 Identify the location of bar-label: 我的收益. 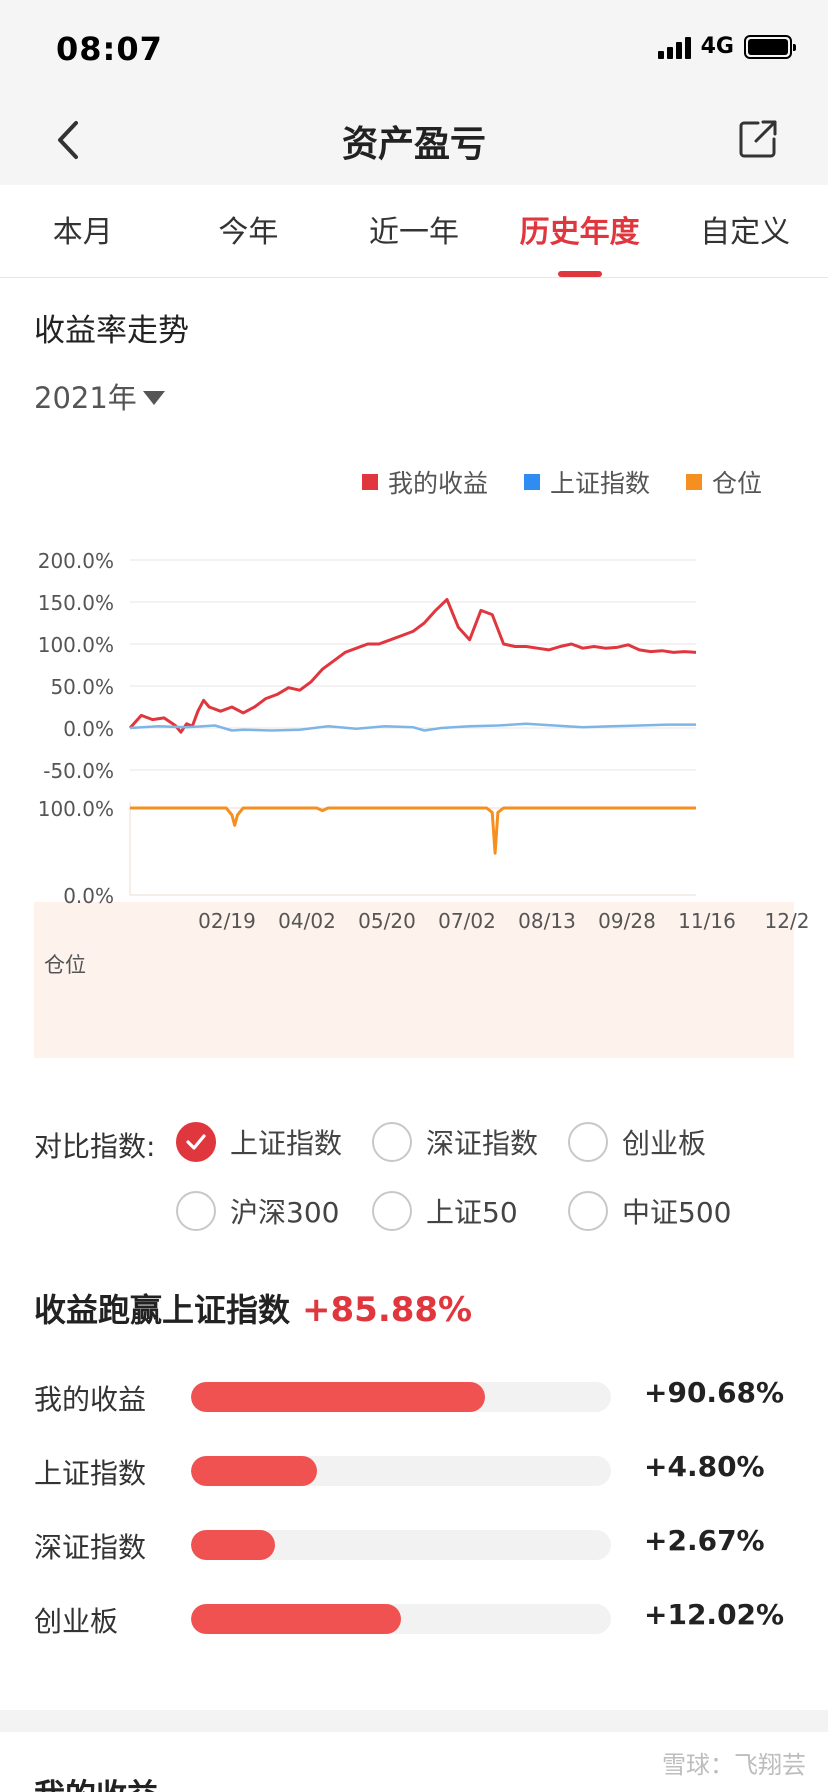
(90, 1399).